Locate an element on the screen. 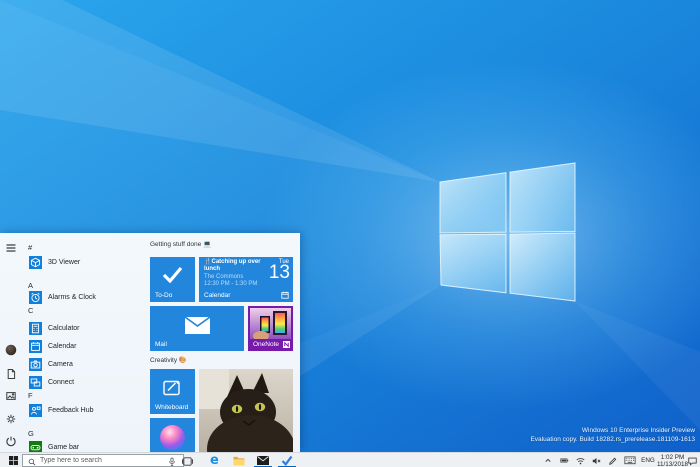 This screenshot has height=467, width=700. menu-hamburger-button is located at coordinates (12, 248).